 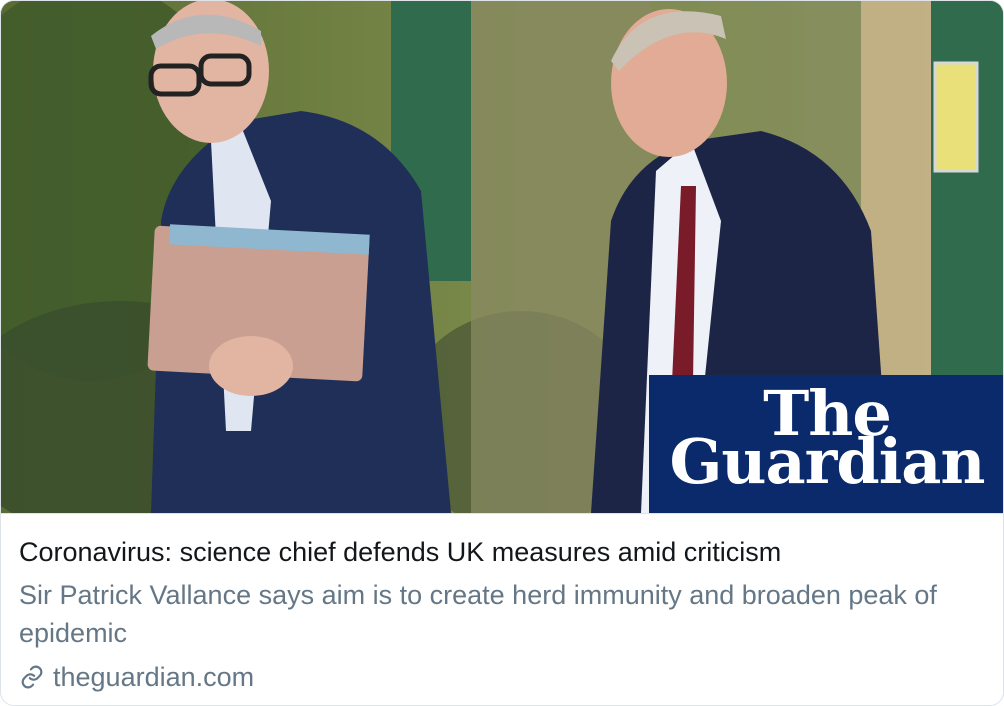 I want to click on source-domain-row: theguardian.com, so click(x=136, y=677).